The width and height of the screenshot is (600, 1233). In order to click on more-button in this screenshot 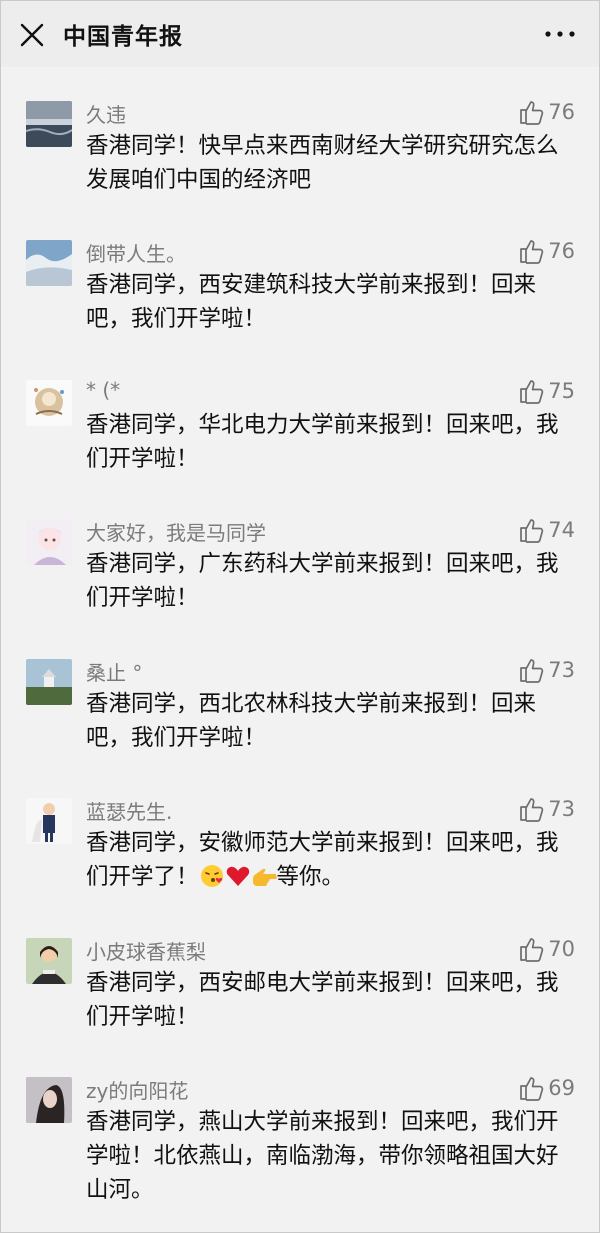, I will do `click(560, 34)`.